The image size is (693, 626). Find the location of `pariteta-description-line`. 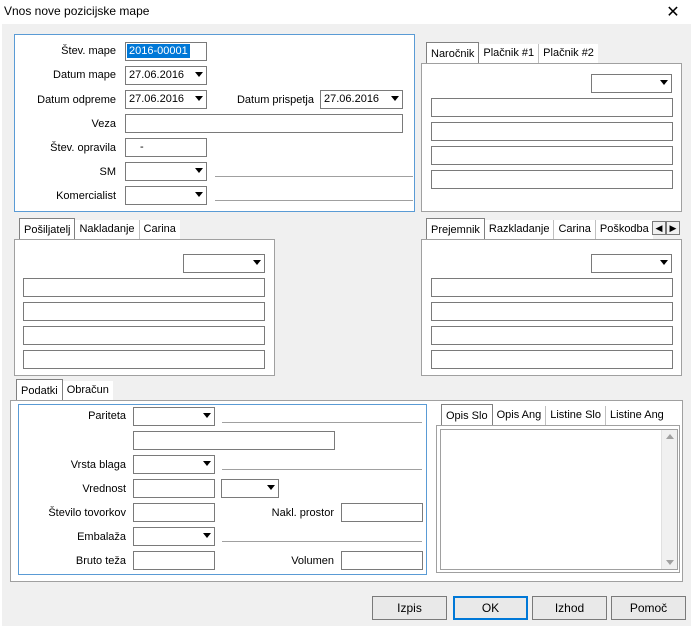

pariteta-description-line is located at coordinates (322, 422).